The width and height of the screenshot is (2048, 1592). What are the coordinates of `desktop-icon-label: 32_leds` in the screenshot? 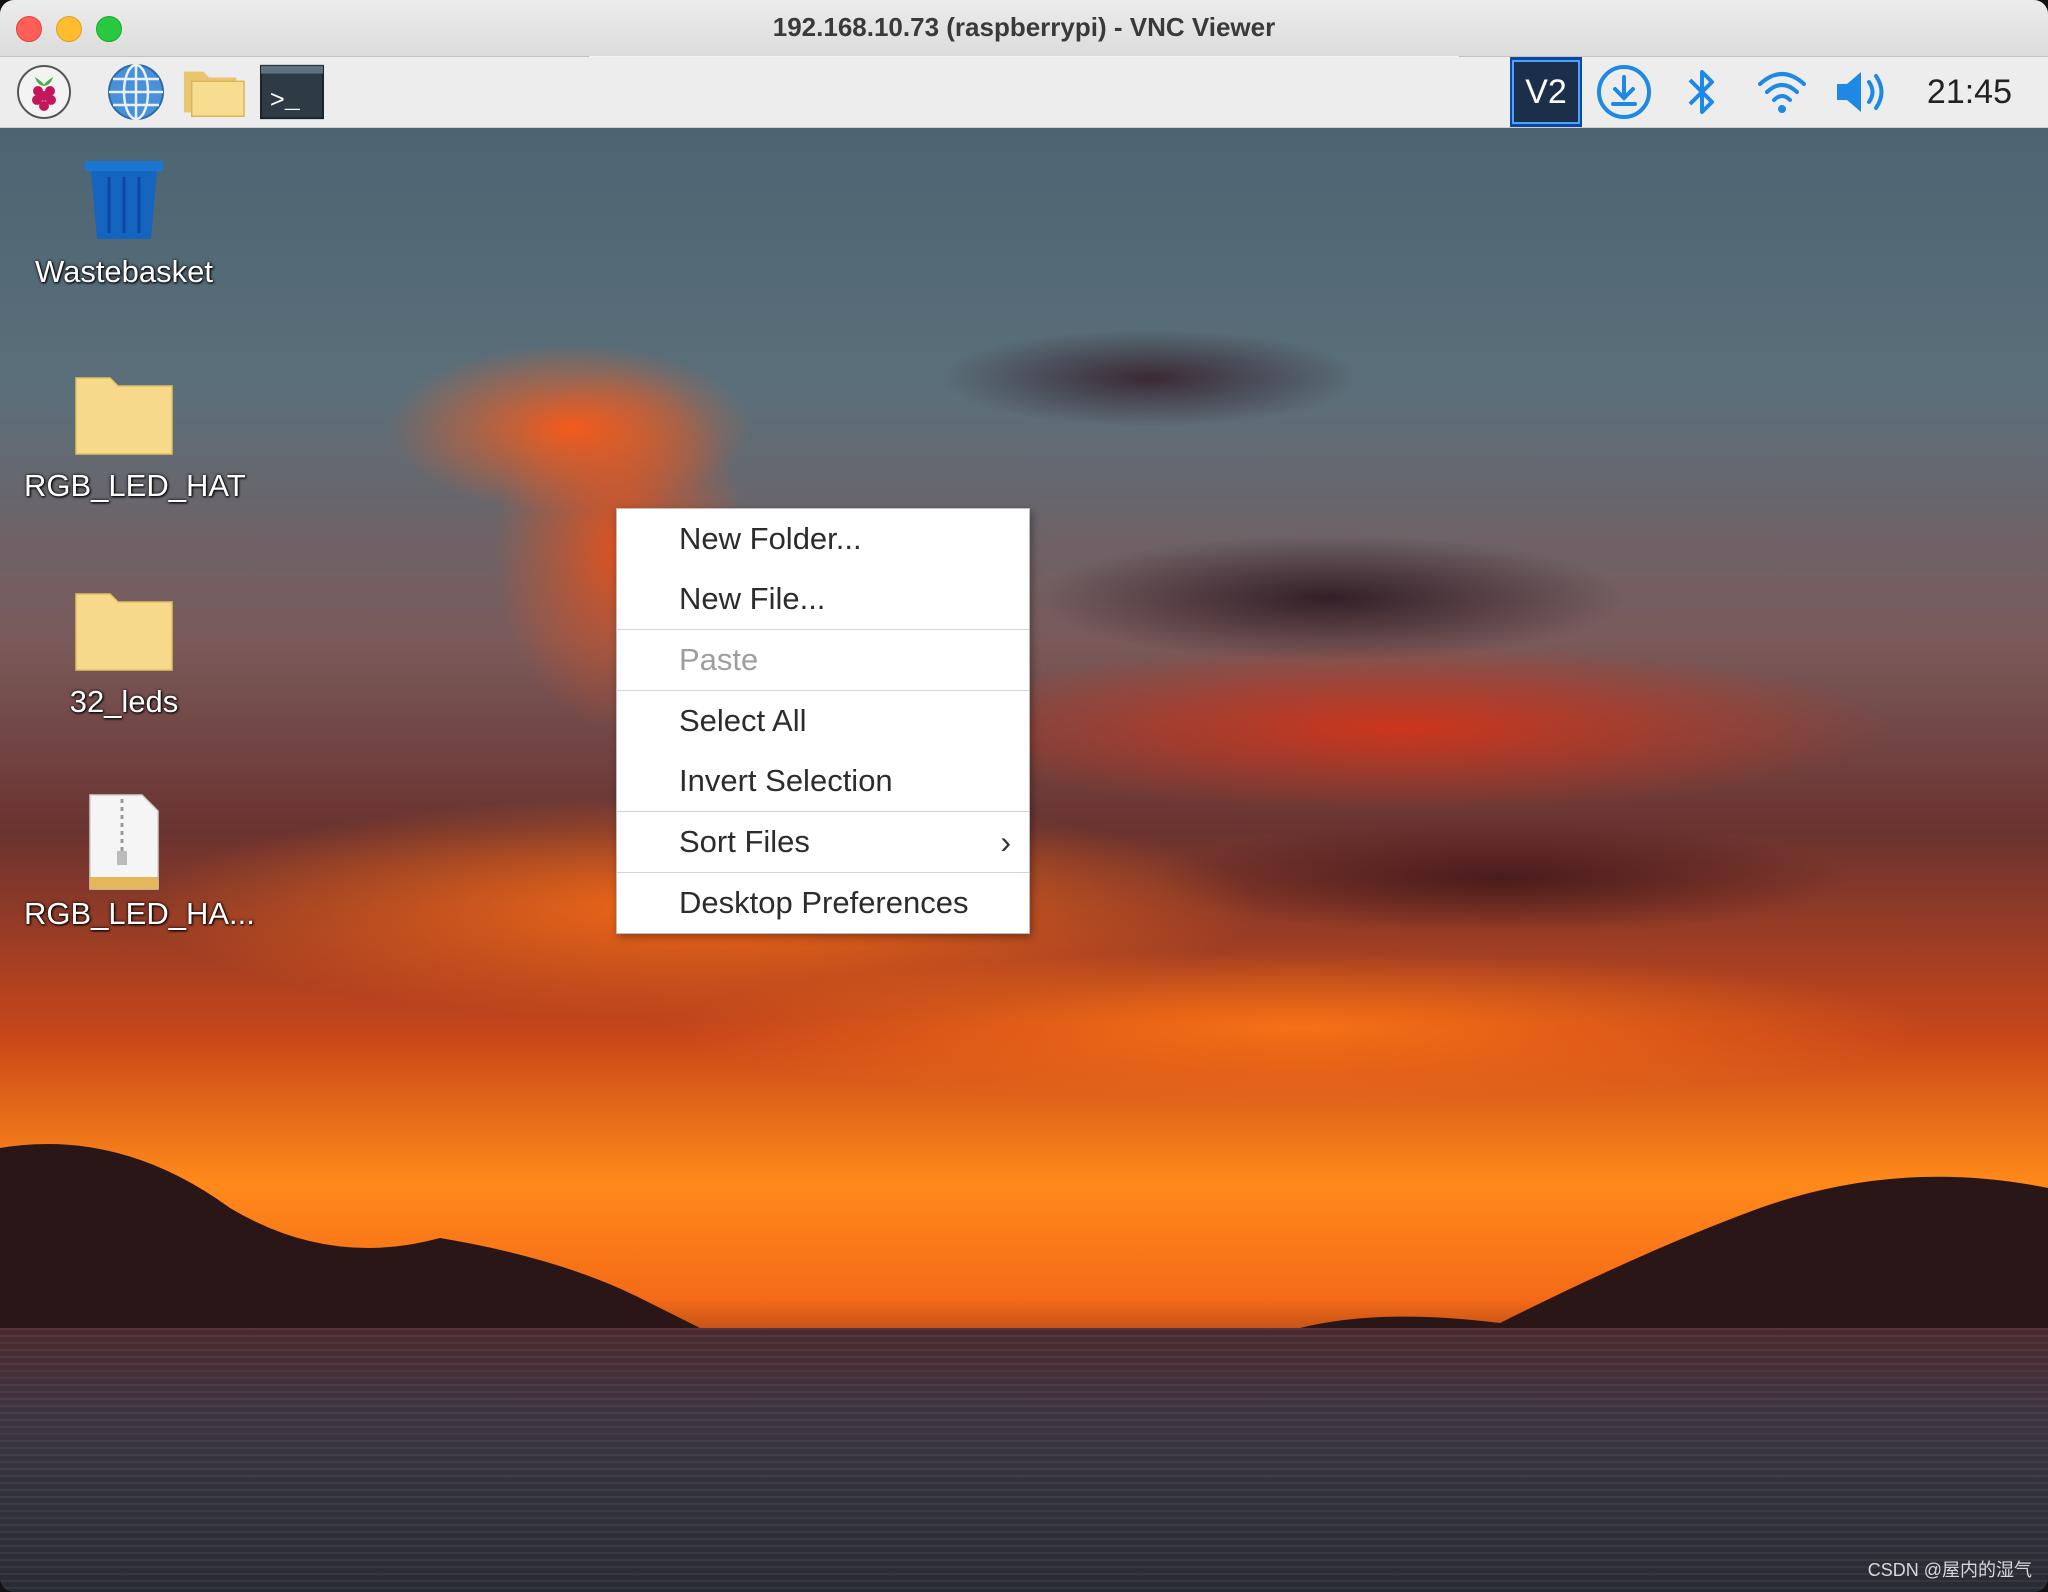 It's located at (124, 701).